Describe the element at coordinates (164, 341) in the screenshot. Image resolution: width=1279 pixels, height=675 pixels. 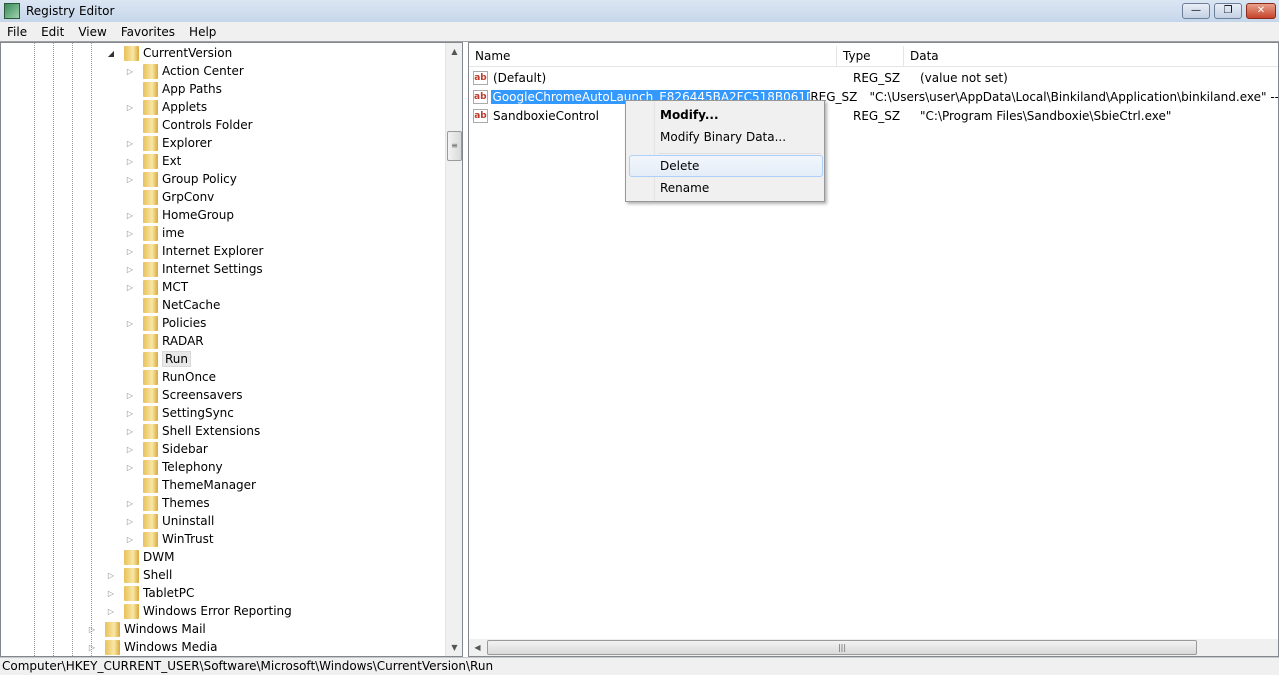
I see `tree-item: RADAR` at that location.